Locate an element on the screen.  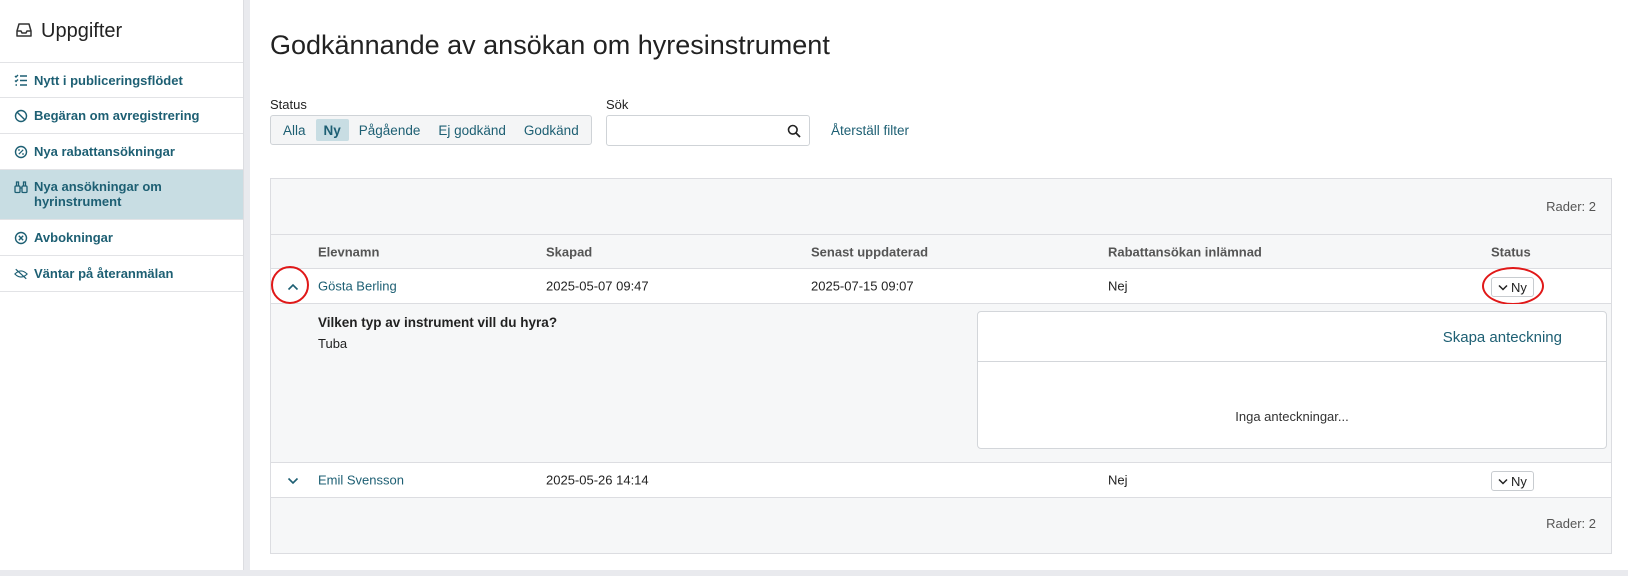
student-name-link: Emil Svensson is located at coordinates (361, 480).